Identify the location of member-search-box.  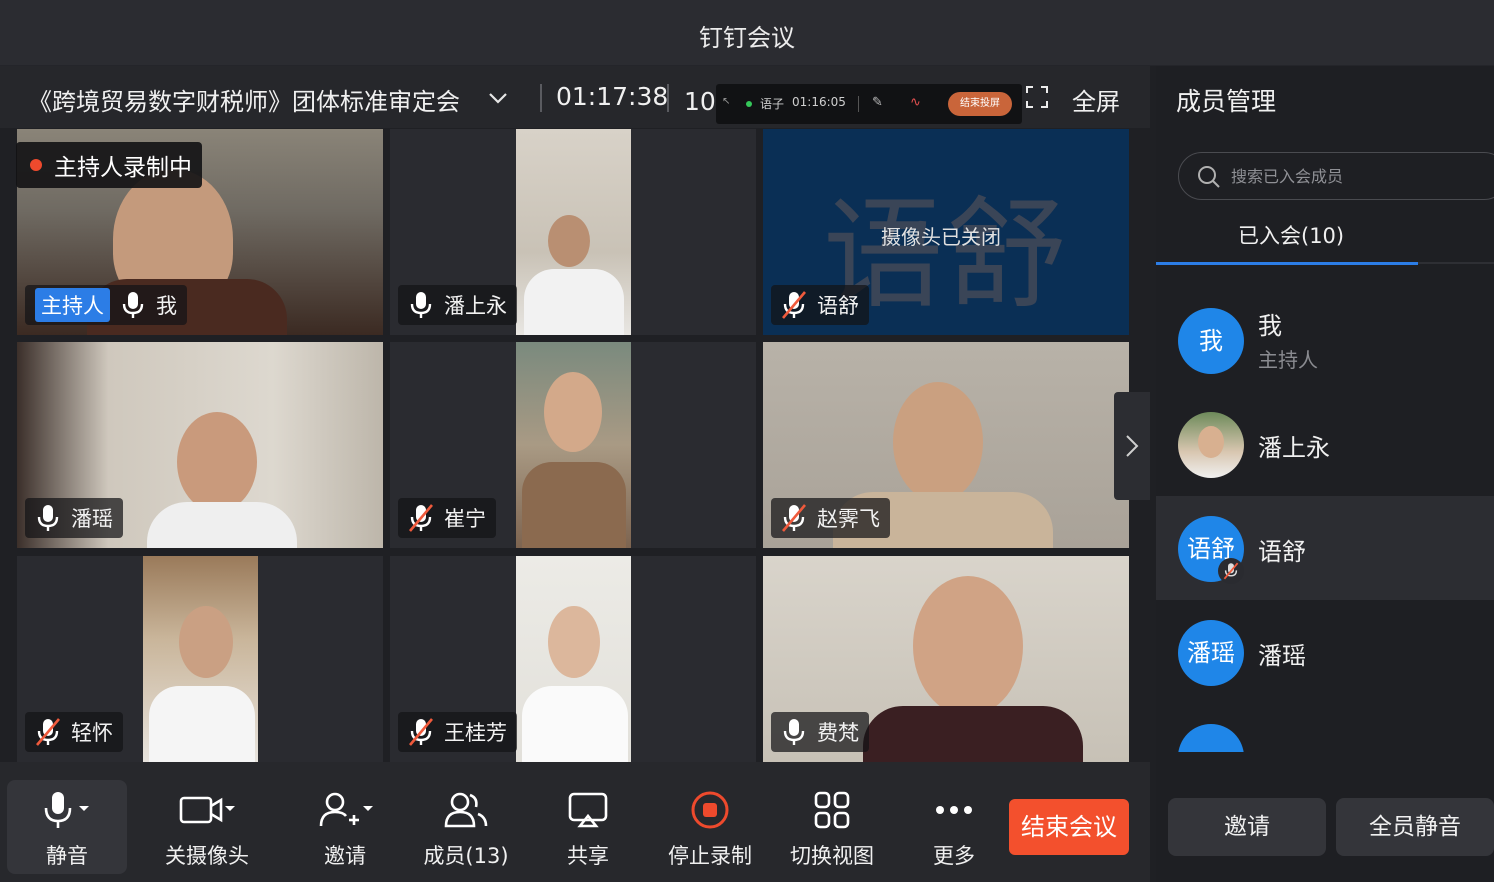
(1336, 176).